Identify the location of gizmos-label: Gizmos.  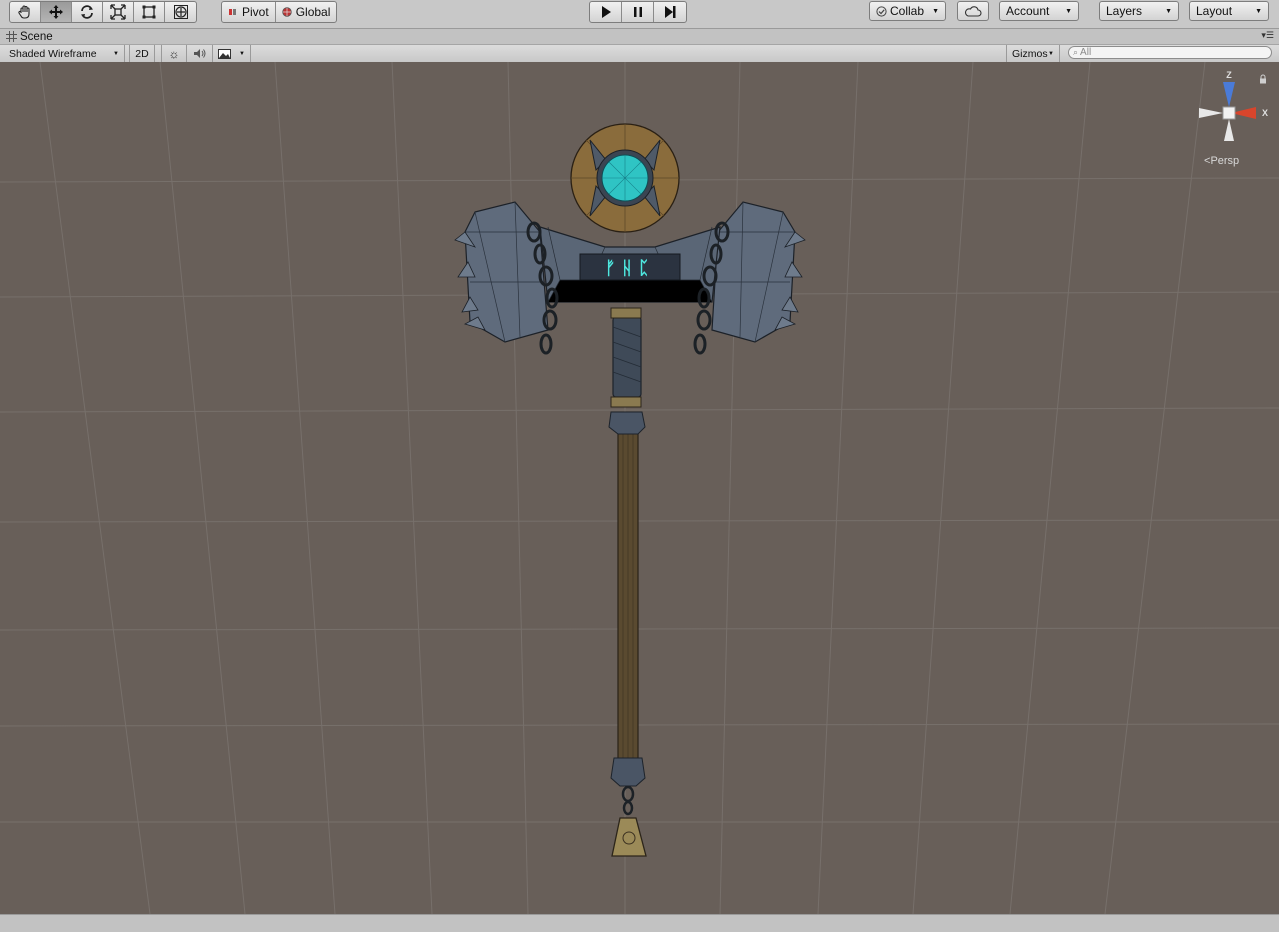
(1030, 53).